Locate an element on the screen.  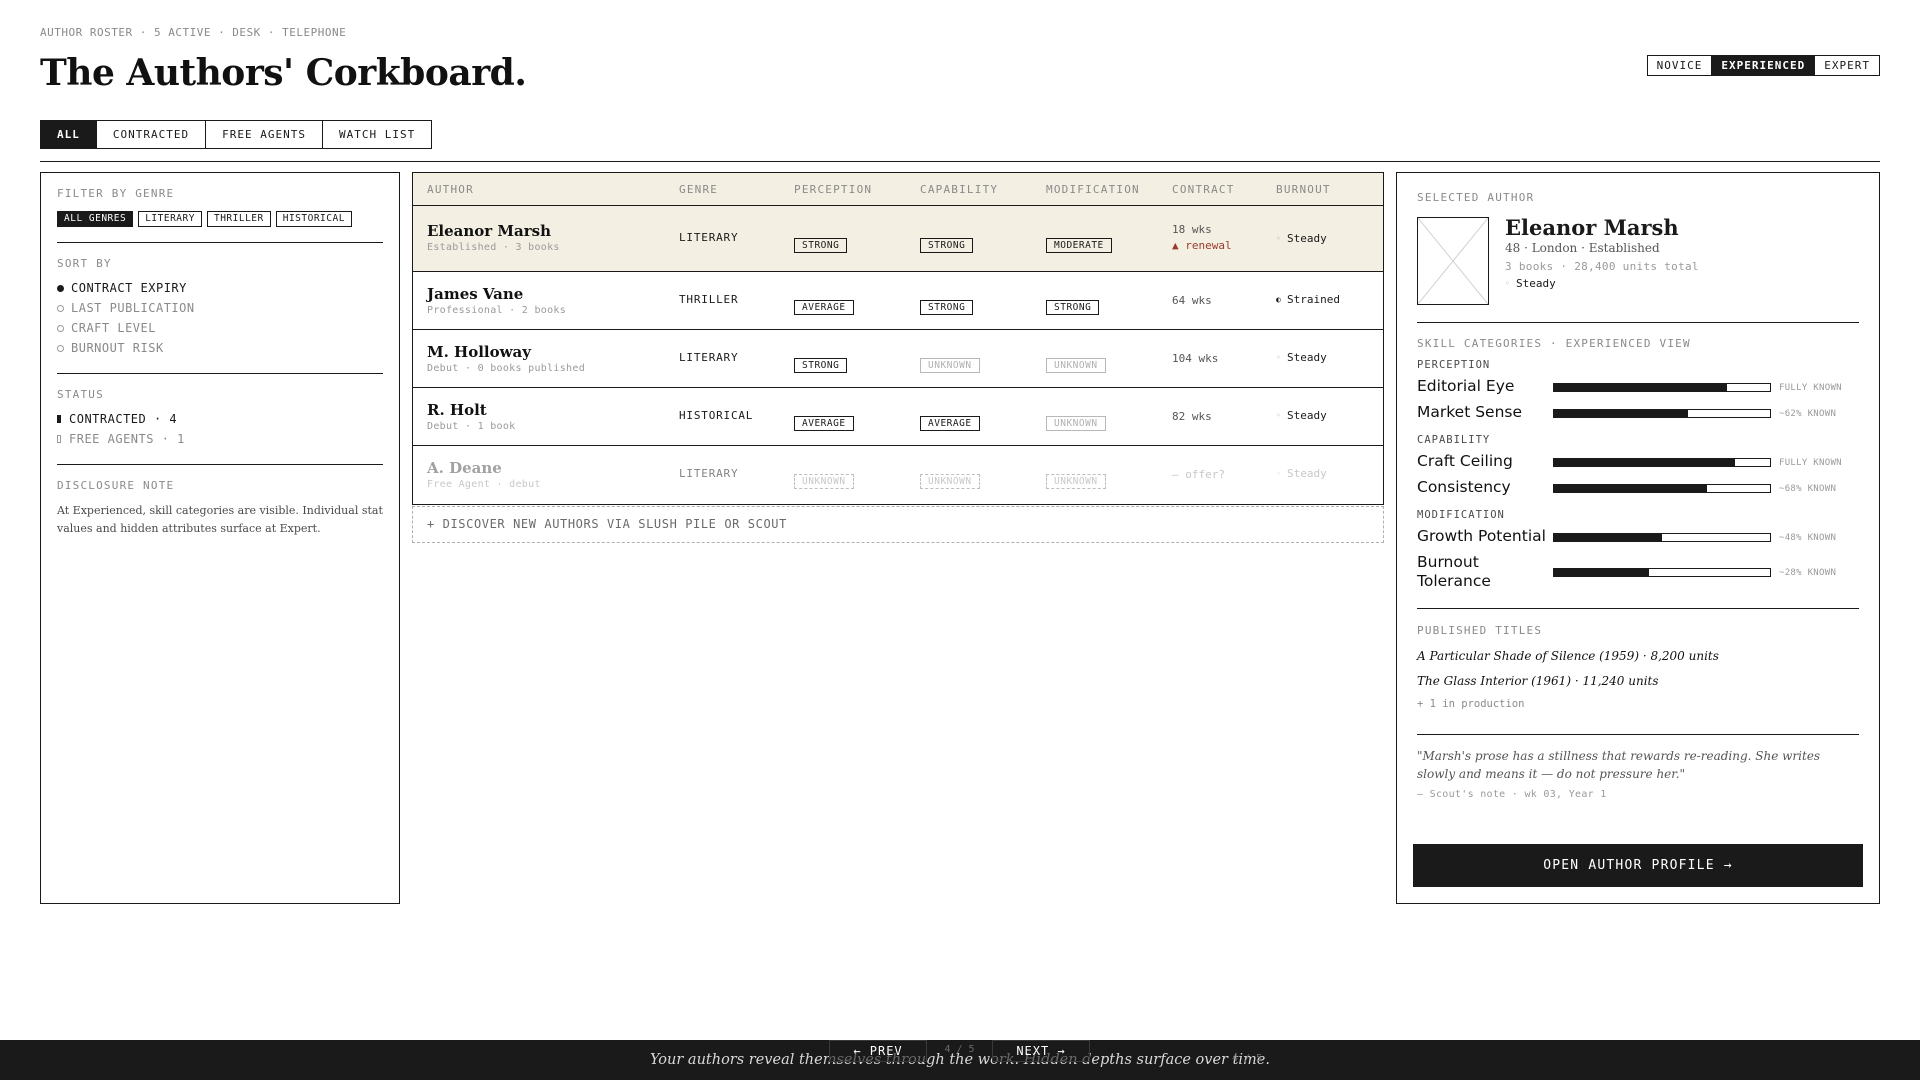
col-burnout: BURNOUT is located at coordinates (1303, 189).